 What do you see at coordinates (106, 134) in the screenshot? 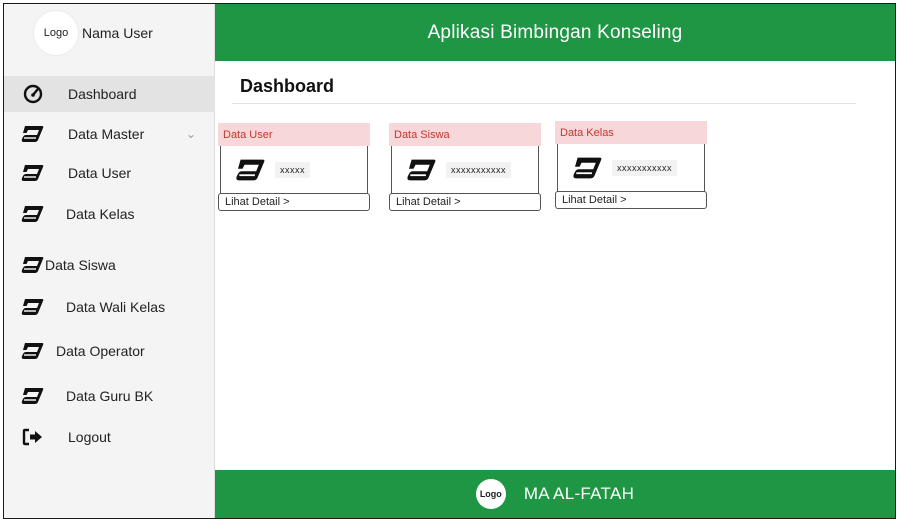
I see `sidebar-item-label: Data Master` at bounding box center [106, 134].